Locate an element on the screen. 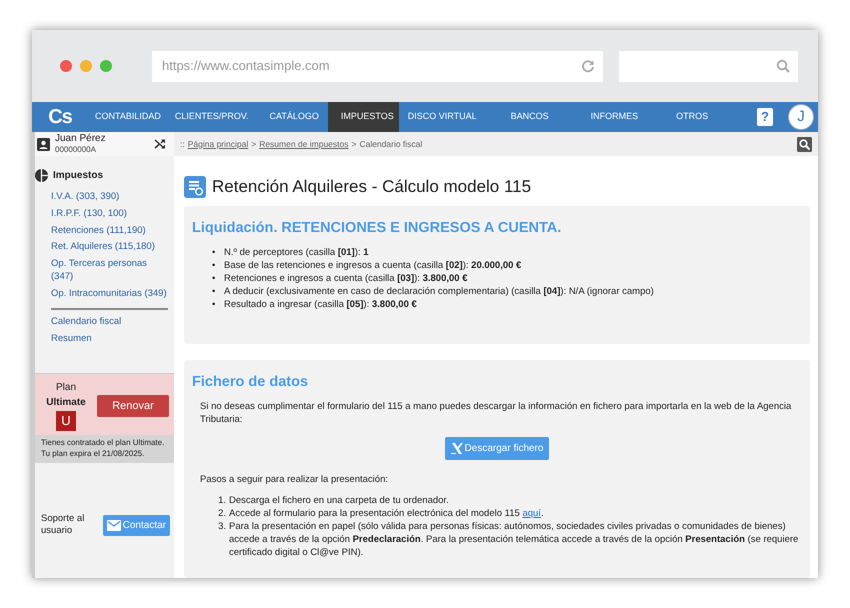  user-avatar: J is located at coordinates (801, 117).